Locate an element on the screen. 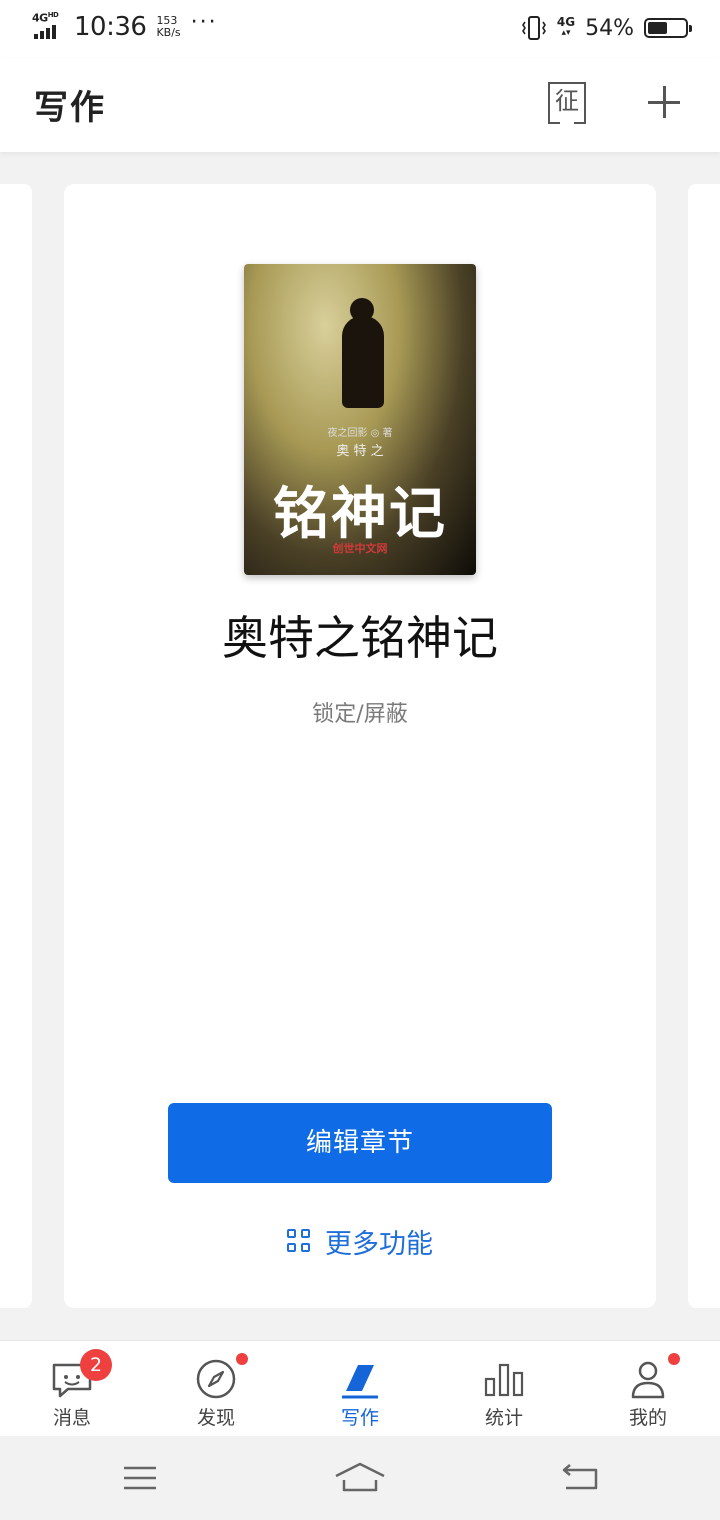 This screenshot has width=720, height=1520. book-status: 锁定/屏蔽 is located at coordinates (360, 714).